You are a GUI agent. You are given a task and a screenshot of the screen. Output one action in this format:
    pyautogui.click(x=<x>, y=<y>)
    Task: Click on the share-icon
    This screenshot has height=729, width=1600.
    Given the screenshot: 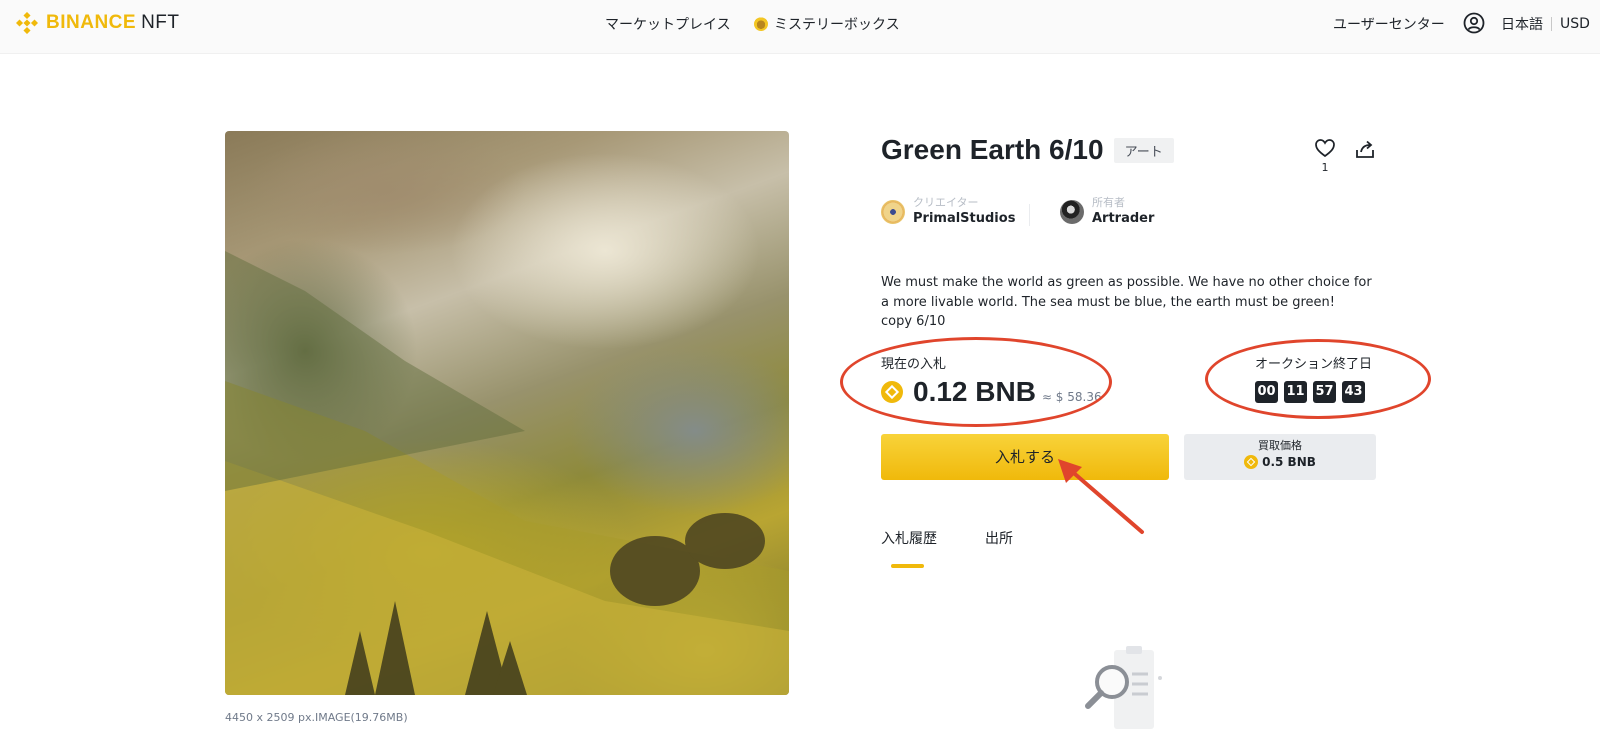 What is the action you would take?
    pyautogui.click(x=1365, y=149)
    